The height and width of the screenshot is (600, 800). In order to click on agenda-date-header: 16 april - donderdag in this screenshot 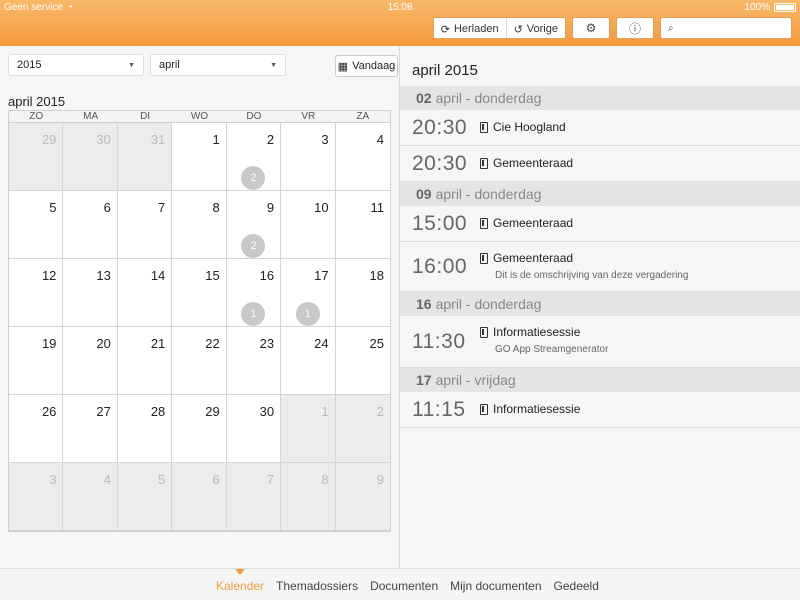, I will do `click(600, 304)`.